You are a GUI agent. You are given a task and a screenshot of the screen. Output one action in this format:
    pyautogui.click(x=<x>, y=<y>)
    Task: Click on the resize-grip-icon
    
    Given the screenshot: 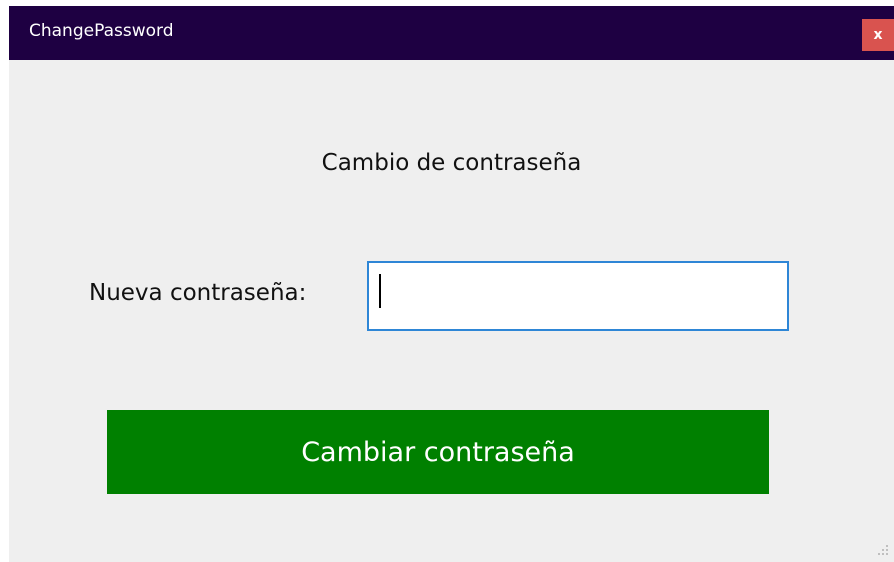 What is the action you would take?
    pyautogui.click(x=883, y=550)
    